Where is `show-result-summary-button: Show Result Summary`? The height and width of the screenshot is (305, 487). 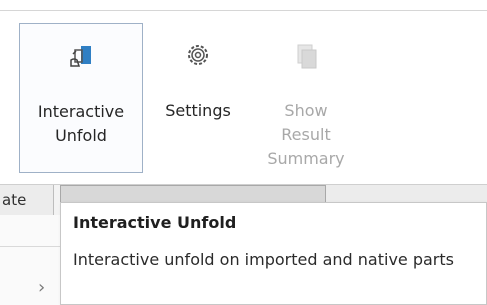
show-result-summary-button: Show Result Summary is located at coordinates (306, 98).